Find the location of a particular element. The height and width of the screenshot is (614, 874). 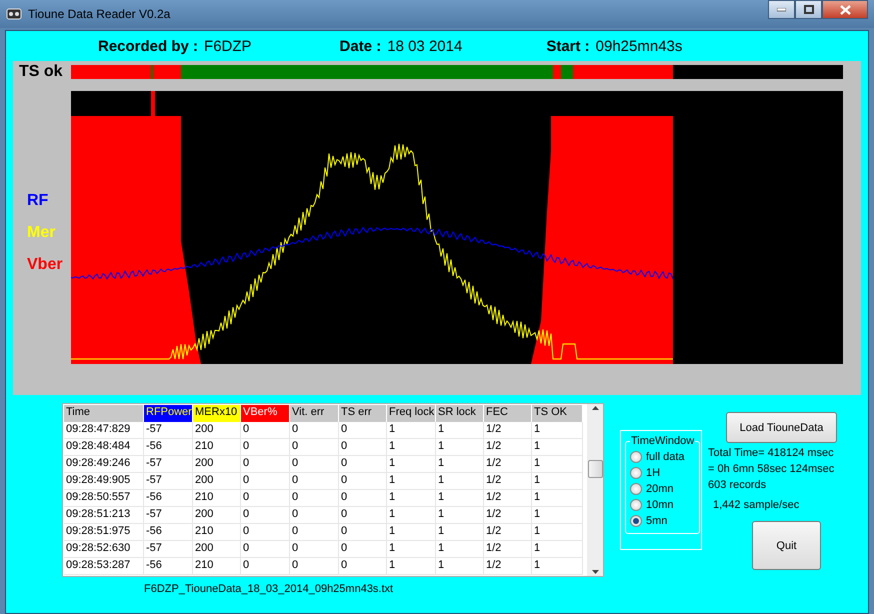

minimize-button is located at coordinates (781, 9).